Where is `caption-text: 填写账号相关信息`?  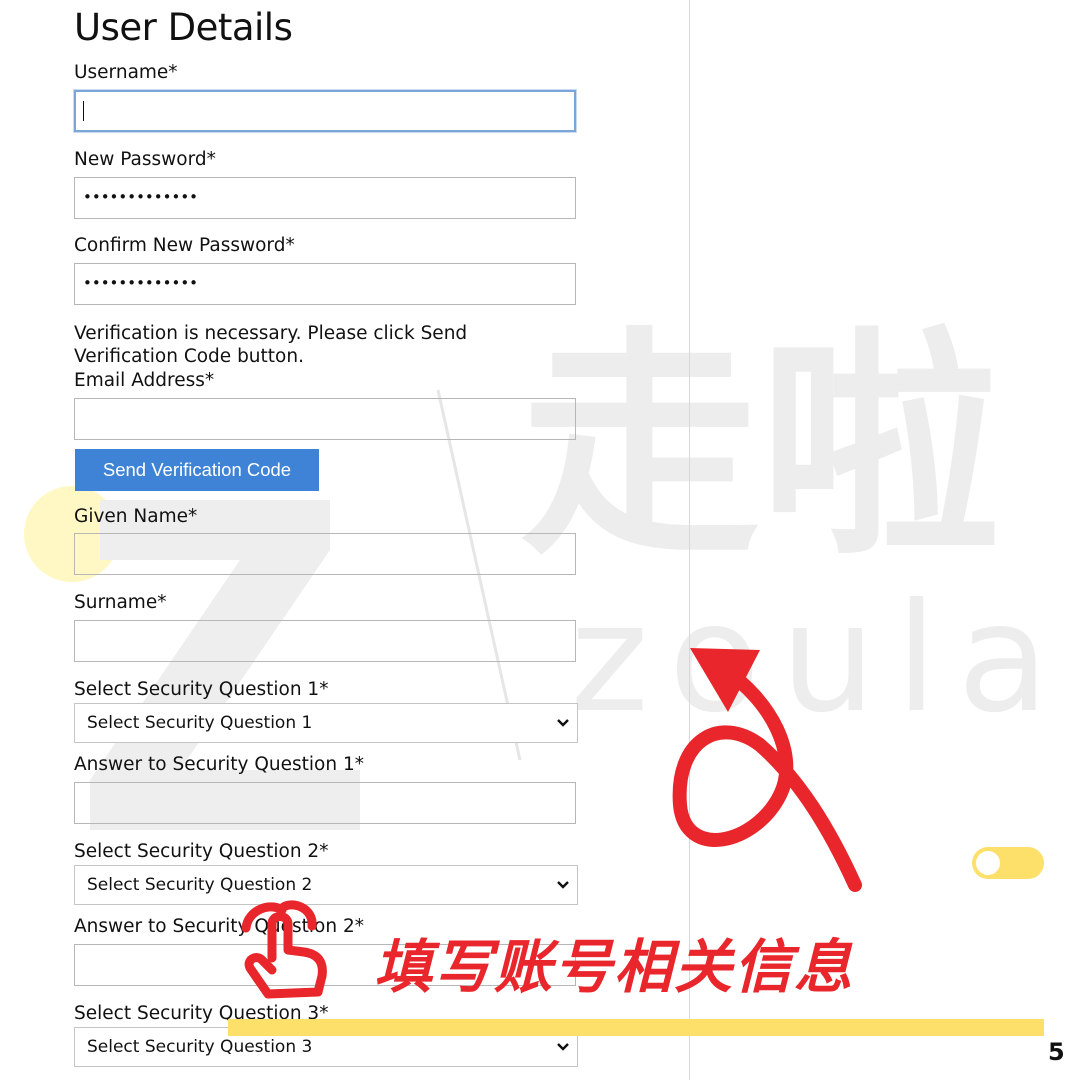
caption-text: 填写账号相关信息 is located at coordinates (614, 967).